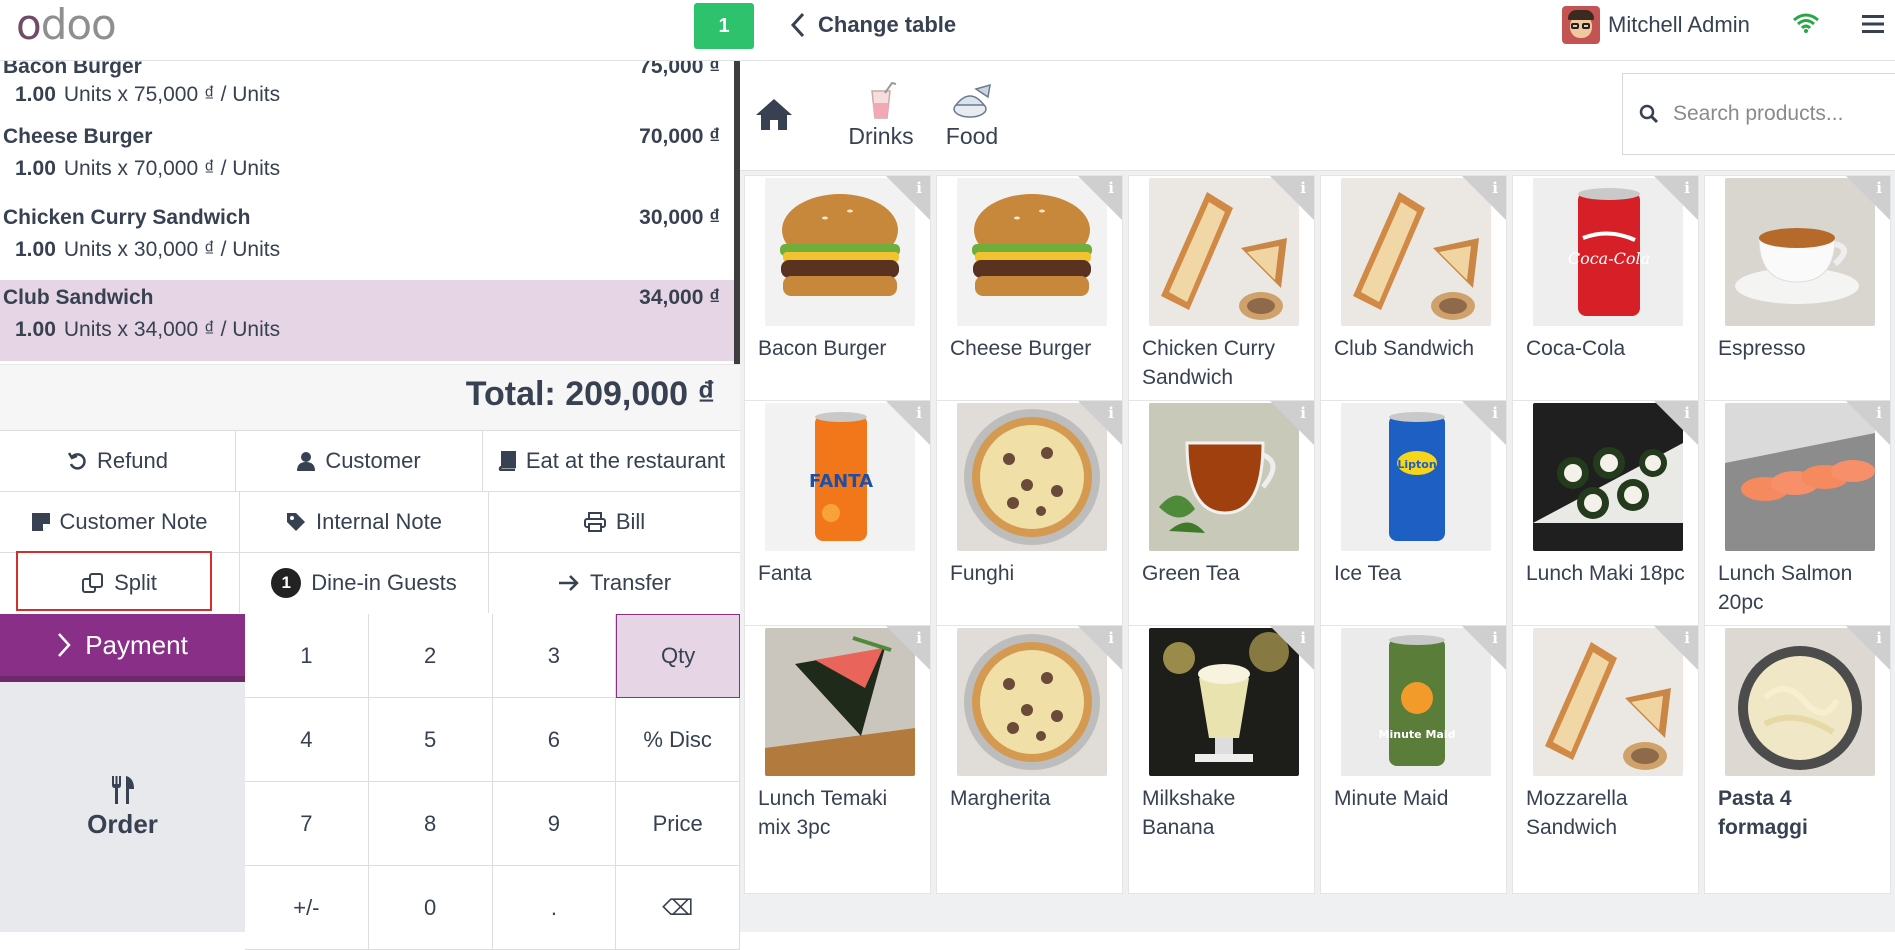 The height and width of the screenshot is (950, 1895). What do you see at coordinates (568, 583) in the screenshot?
I see `arrow-right-icon` at bounding box center [568, 583].